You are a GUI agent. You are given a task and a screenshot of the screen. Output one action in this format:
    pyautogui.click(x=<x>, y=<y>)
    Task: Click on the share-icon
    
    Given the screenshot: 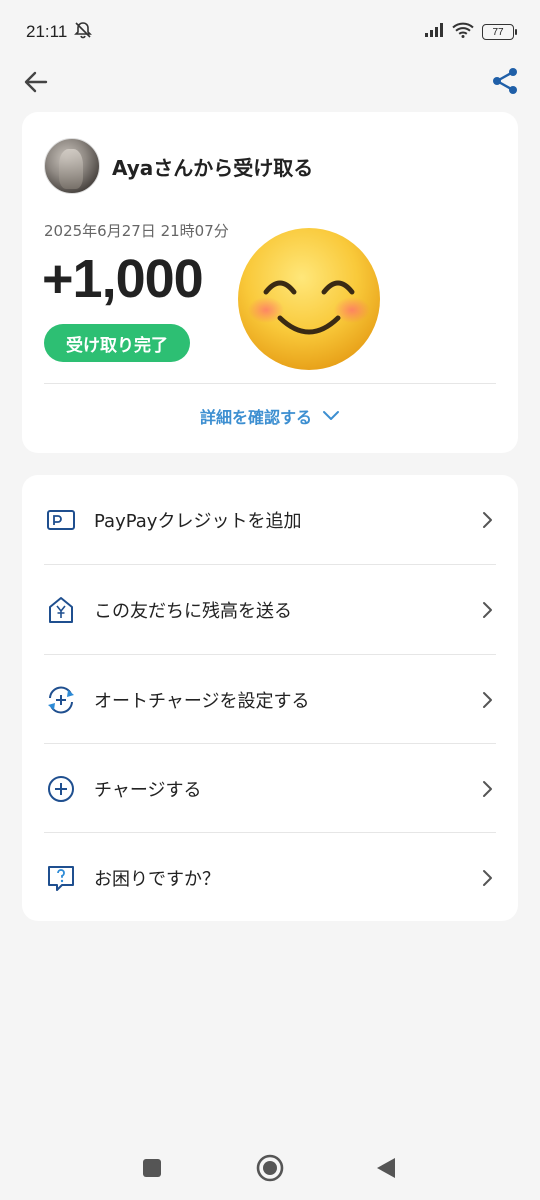 What is the action you would take?
    pyautogui.click(x=505, y=83)
    